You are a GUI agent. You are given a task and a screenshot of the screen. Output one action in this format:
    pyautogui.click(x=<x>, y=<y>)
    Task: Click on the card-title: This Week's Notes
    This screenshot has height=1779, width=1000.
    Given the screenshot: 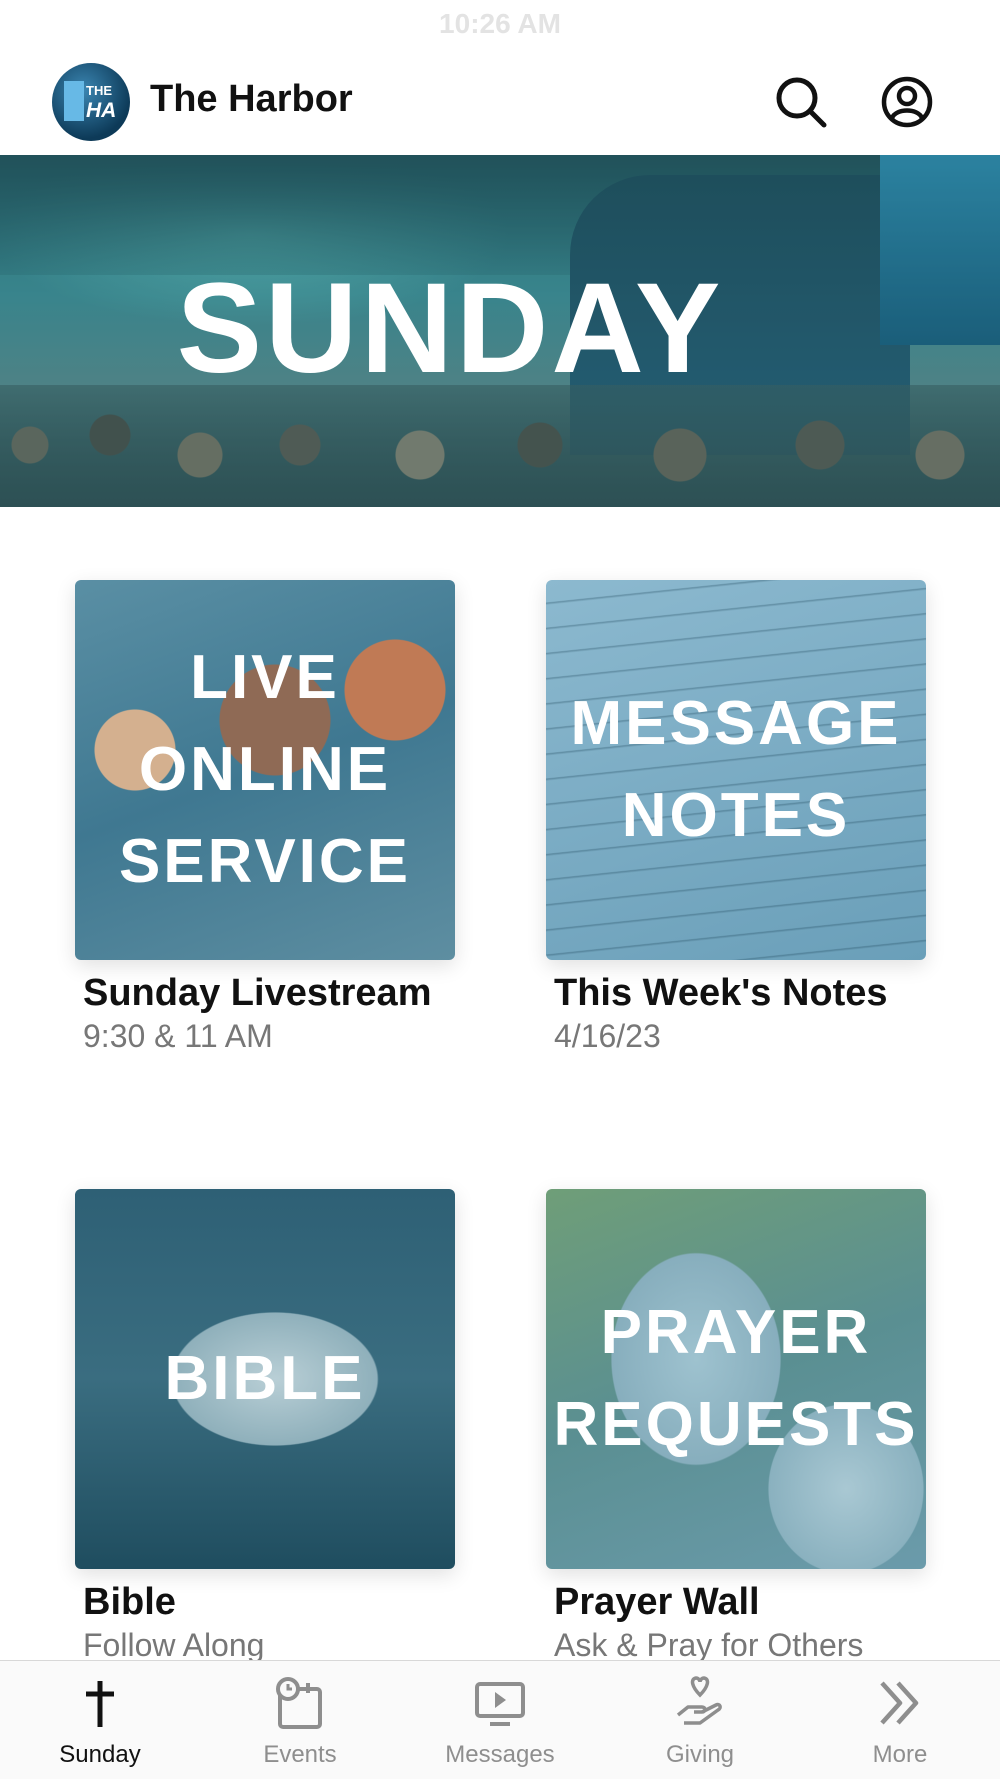 What is the action you would take?
    pyautogui.click(x=721, y=993)
    